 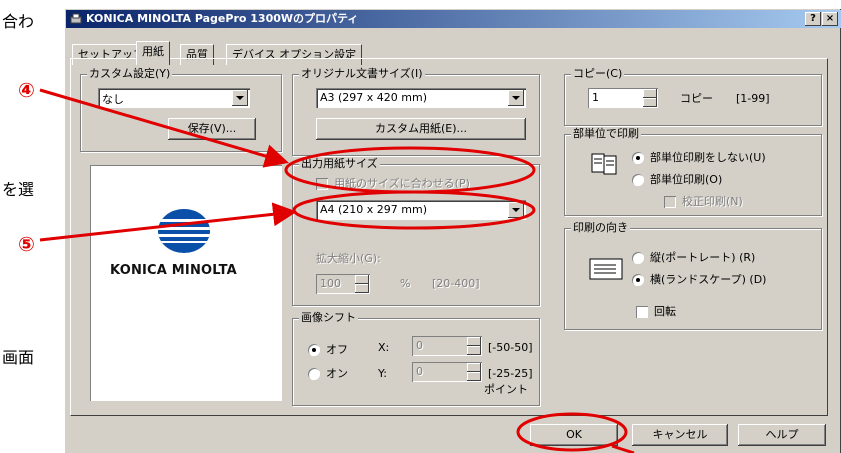 What do you see at coordinates (186, 283) in the screenshot?
I see `logo-preview: KONICA MINOLTA` at bounding box center [186, 283].